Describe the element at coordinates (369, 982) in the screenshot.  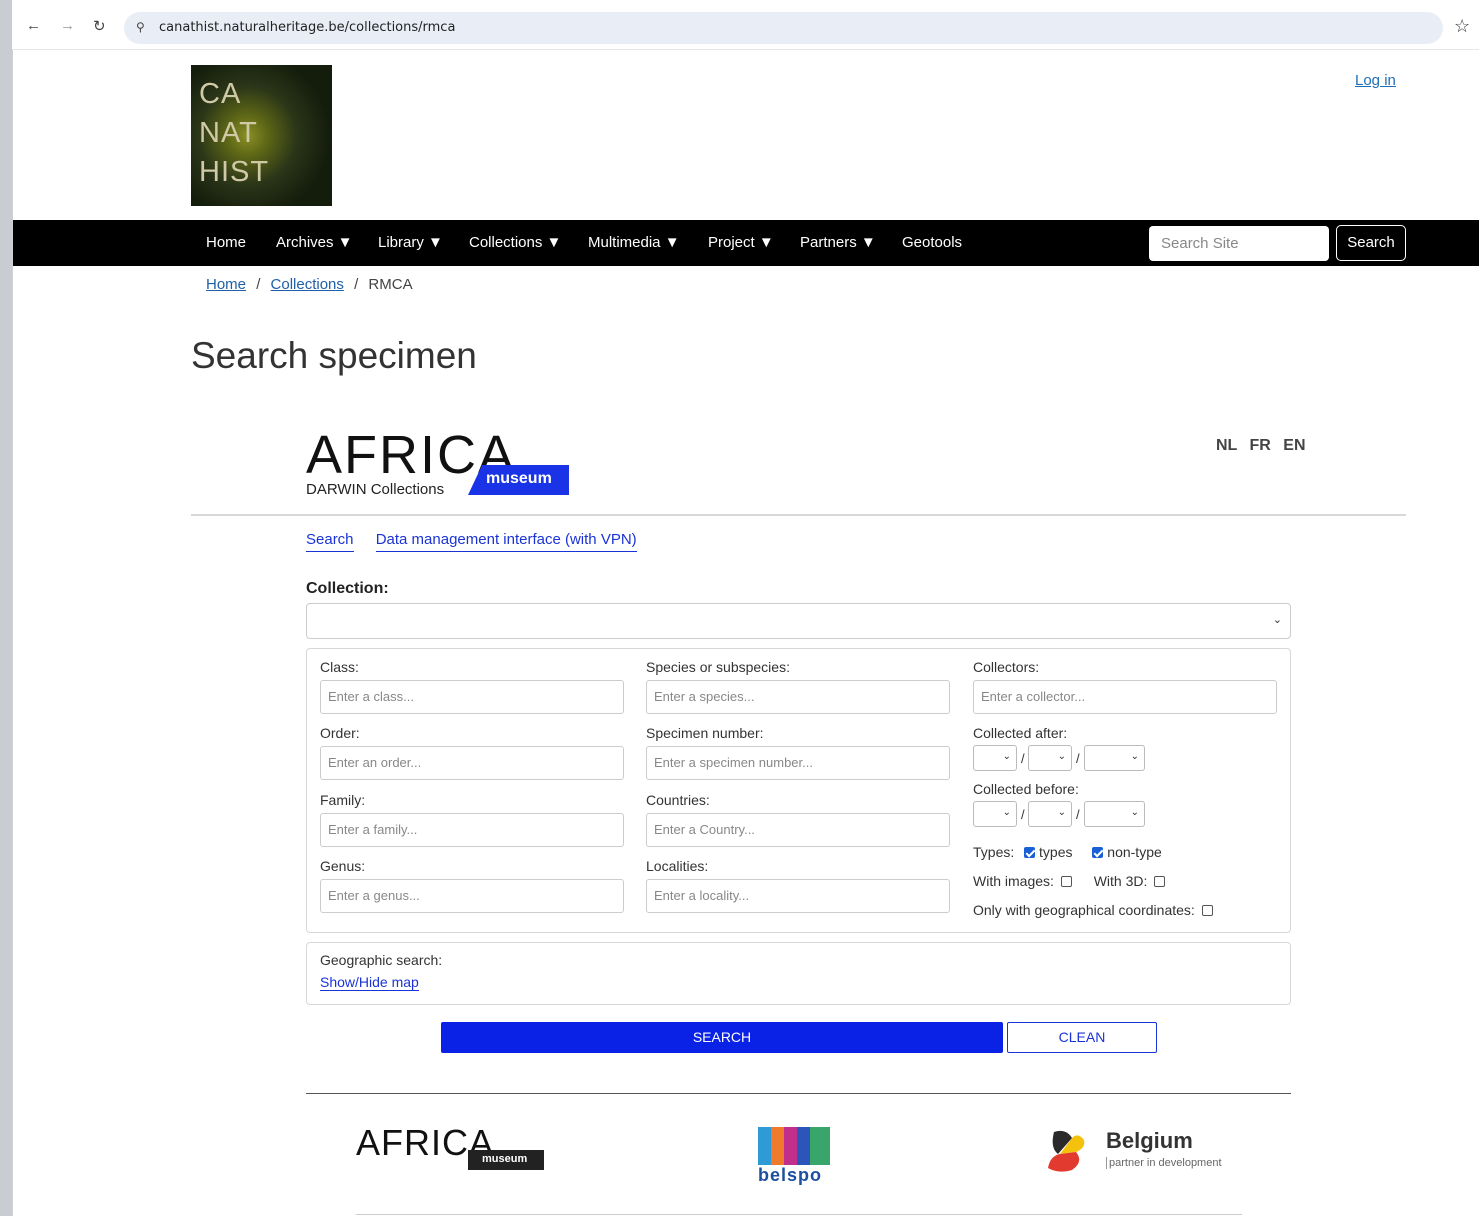
I see `show-hide-map-link: Show/Hide map` at that location.